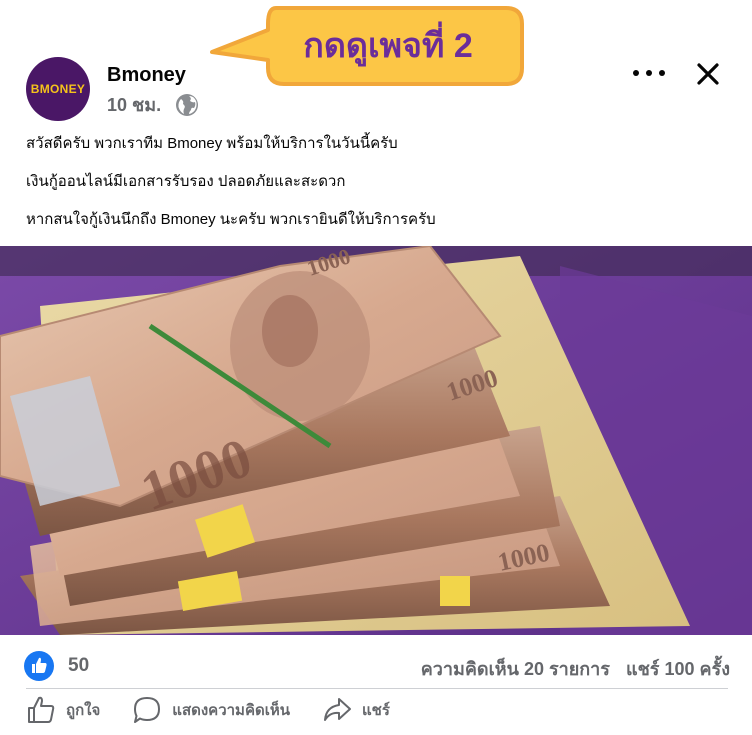  What do you see at coordinates (83, 710) in the screenshot?
I see `like-label: ถูกใจ` at bounding box center [83, 710].